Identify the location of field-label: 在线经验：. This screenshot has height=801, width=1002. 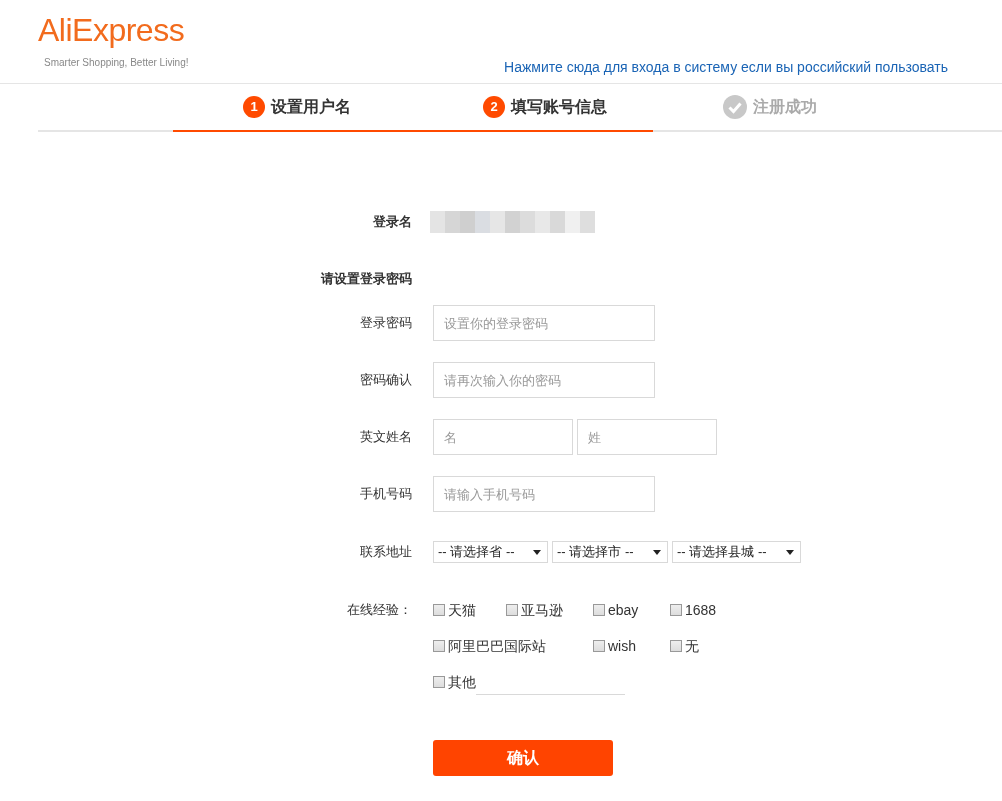
(379, 610).